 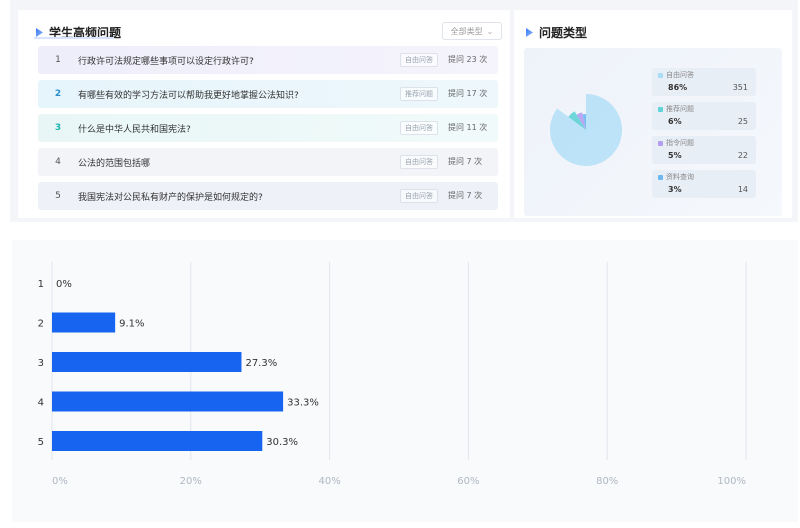 What do you see at coordinates (41, 442) in the screenshot?
I see `category-label: 5` at bounding box center [41, 442].